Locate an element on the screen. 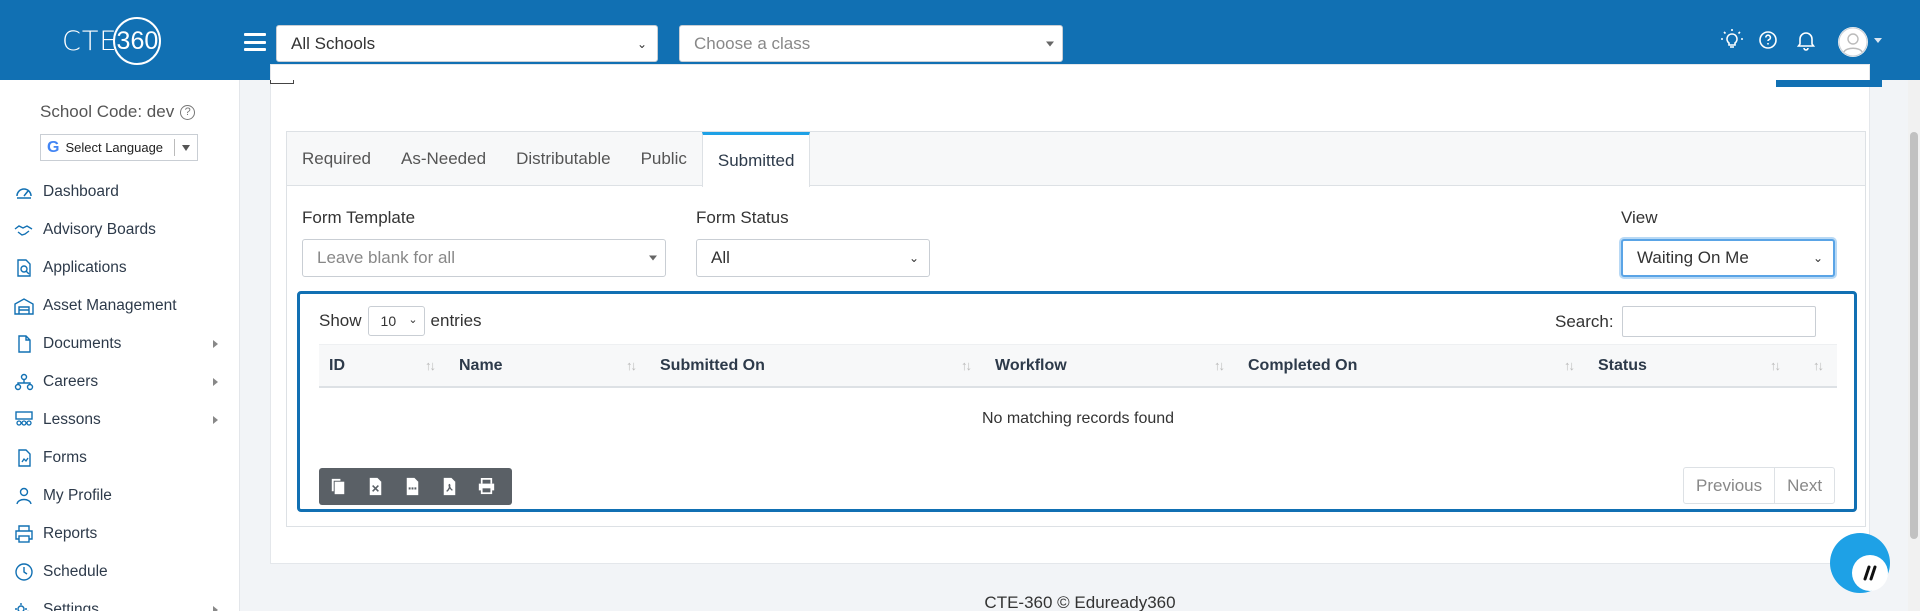 Image resolution: width=1920 pixels, height=611 pixels. entries-select: 10 ⌄ is located at coordinates (396, 321).